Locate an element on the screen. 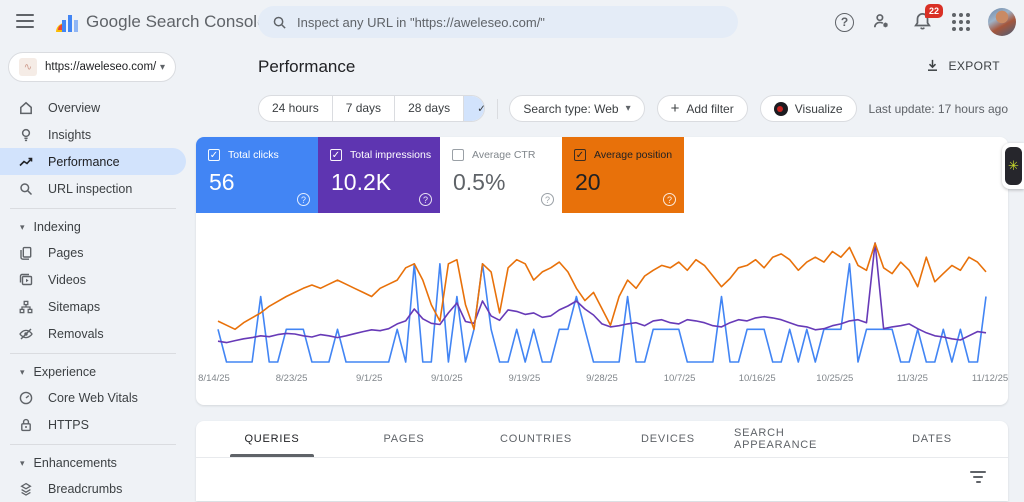  export-button: EXPORT is located at coordinates (962, 65).